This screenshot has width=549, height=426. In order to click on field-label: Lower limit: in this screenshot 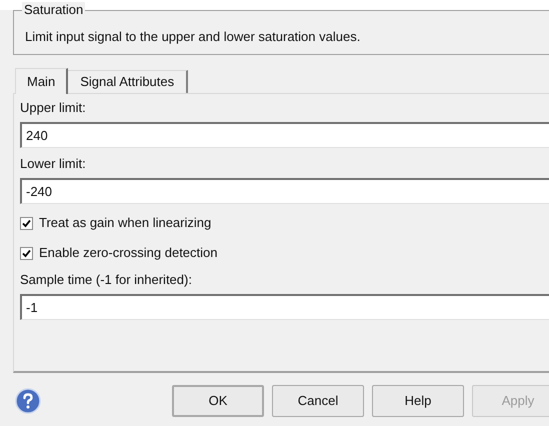, I will do `click(53, 164)`.